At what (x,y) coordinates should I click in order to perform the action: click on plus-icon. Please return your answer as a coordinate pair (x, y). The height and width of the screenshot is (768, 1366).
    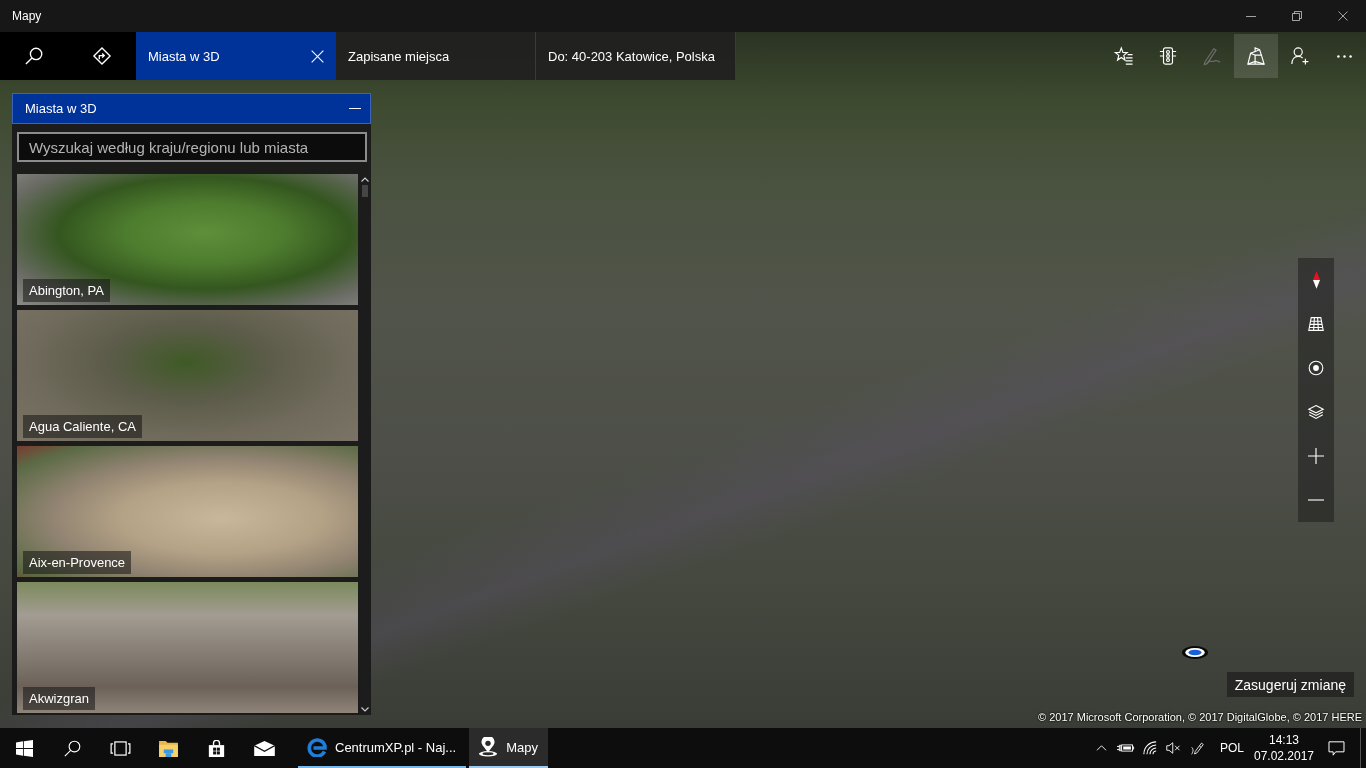
    Looking at the image, I should click on (1316, 456).